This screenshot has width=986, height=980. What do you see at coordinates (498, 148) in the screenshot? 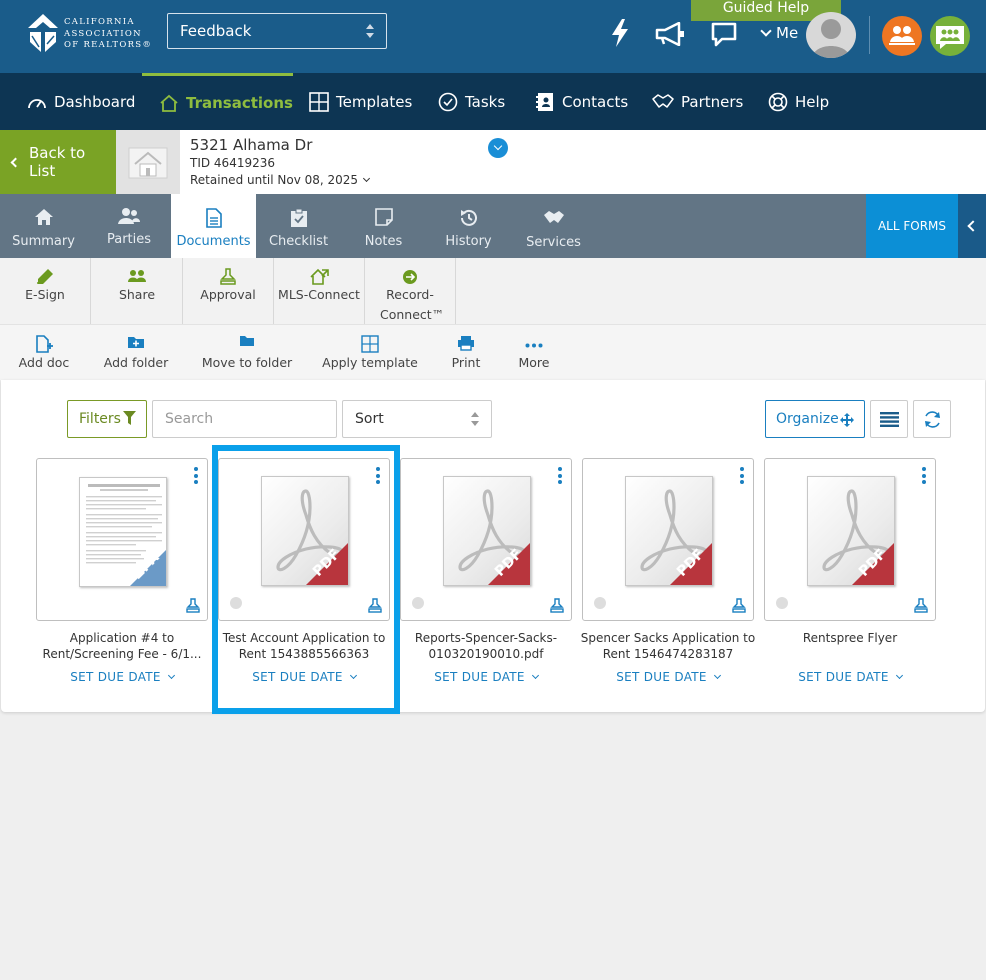
I see `expand-details-button` at bounding box center [498, 148].